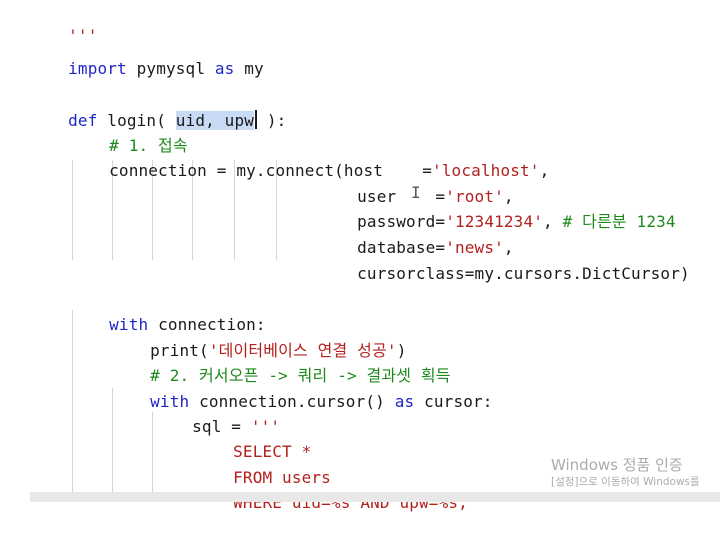 The height and width of the screenshot is (540, 720). I want to click on code-line: WHERE uid=%s AND upw=%s;, so click(331, 488).